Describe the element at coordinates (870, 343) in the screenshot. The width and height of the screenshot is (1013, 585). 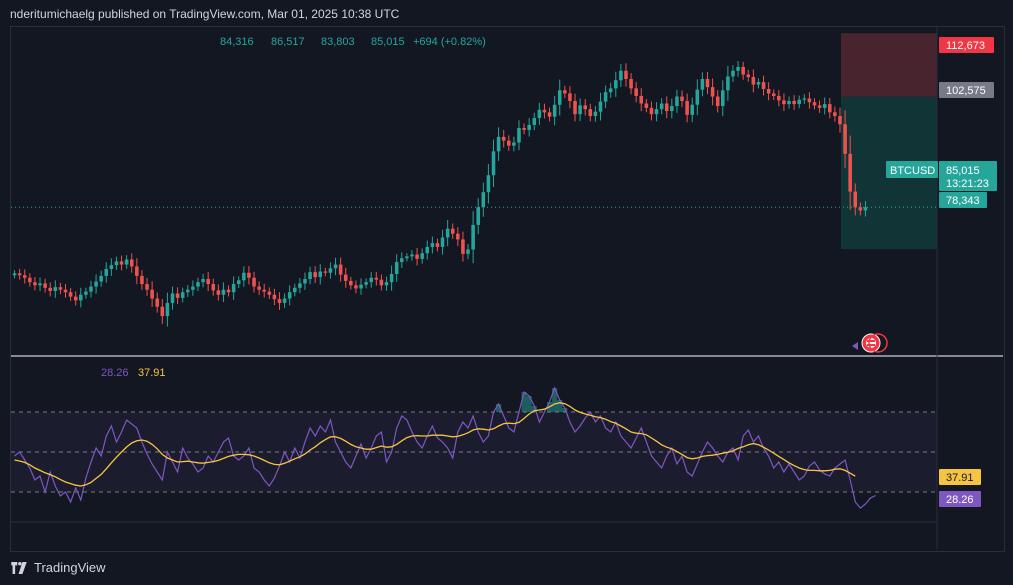
I see `us-flag-event-icon` at that location.